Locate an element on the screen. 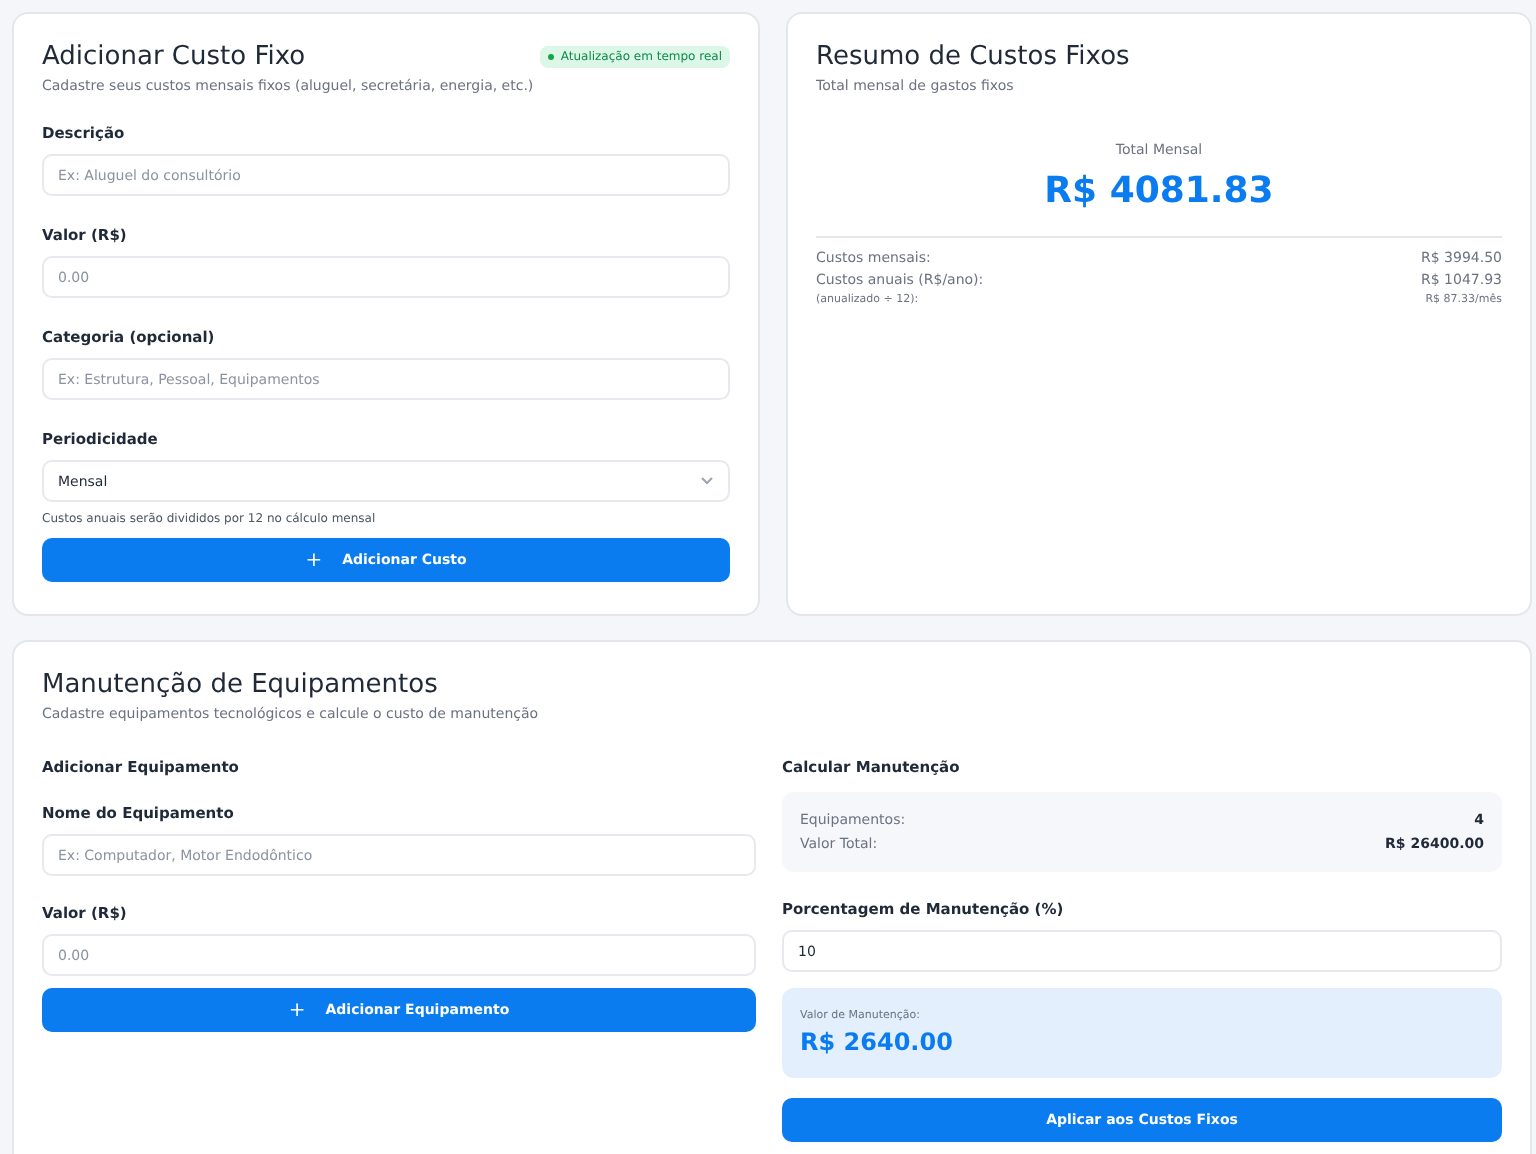  result-amount: R$ 2640.00 is located at coordinates (877, 1042).